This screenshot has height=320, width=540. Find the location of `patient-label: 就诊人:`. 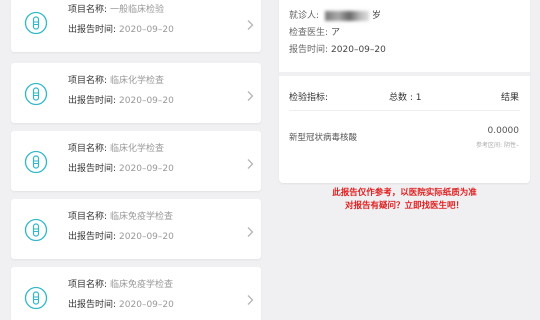

patient-label: 就诊人: is located at coordinates (304, 16).